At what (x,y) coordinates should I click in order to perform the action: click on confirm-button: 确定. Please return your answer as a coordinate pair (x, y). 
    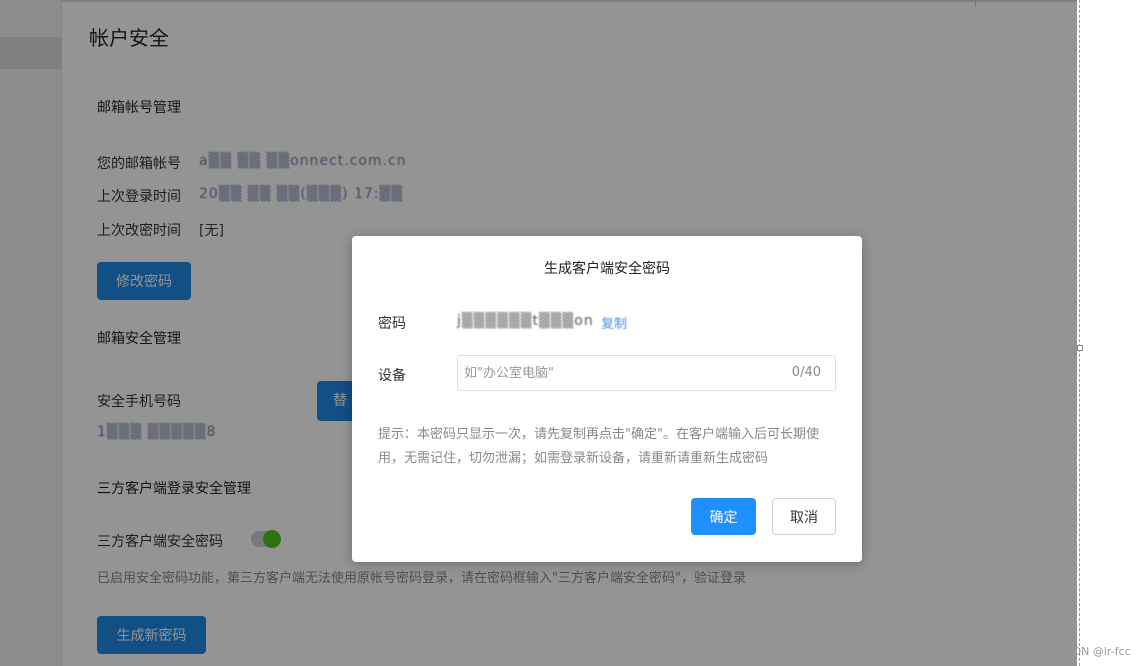
    Looking at the image, I should click on (723, 516).